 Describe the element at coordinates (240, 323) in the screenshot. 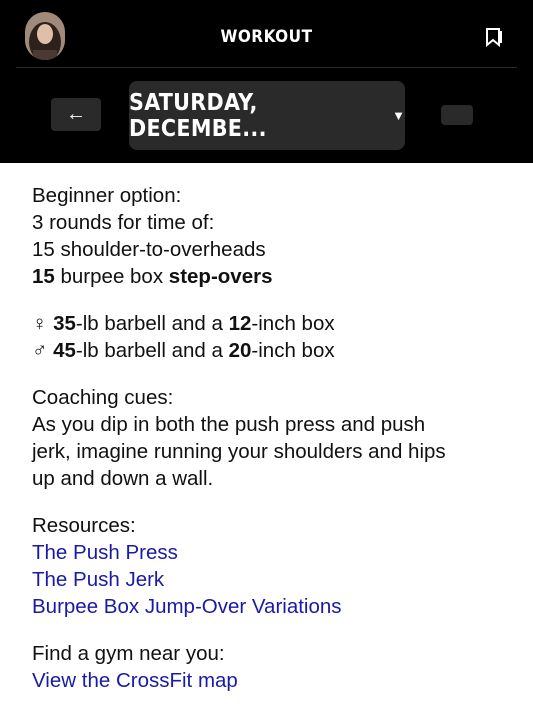

I see `female-box: 12` at that location.